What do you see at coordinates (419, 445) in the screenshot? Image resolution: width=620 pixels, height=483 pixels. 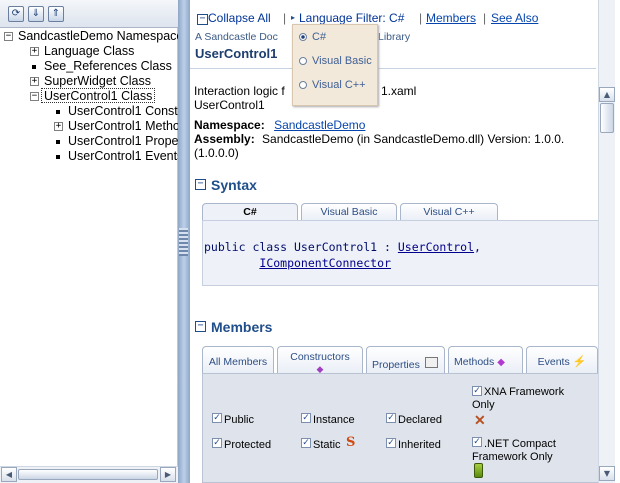 I see `inherited-label: Inherited` at bounding box center [419, 445].